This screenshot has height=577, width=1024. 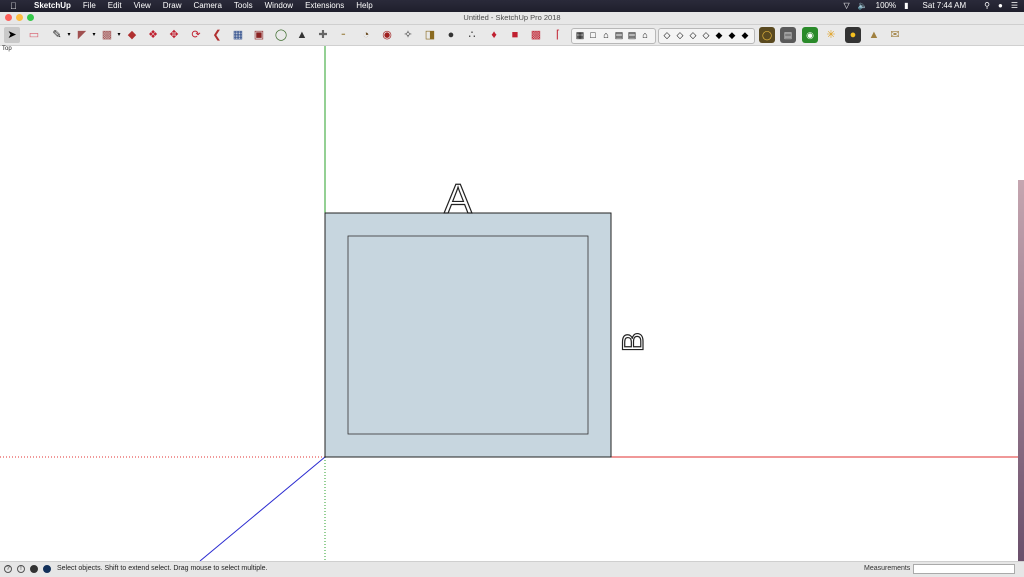 What do you see at coordinates (259, 35) in the screenshot?
I see `make-component-icon: ▣` at bounding box center [259, 35].